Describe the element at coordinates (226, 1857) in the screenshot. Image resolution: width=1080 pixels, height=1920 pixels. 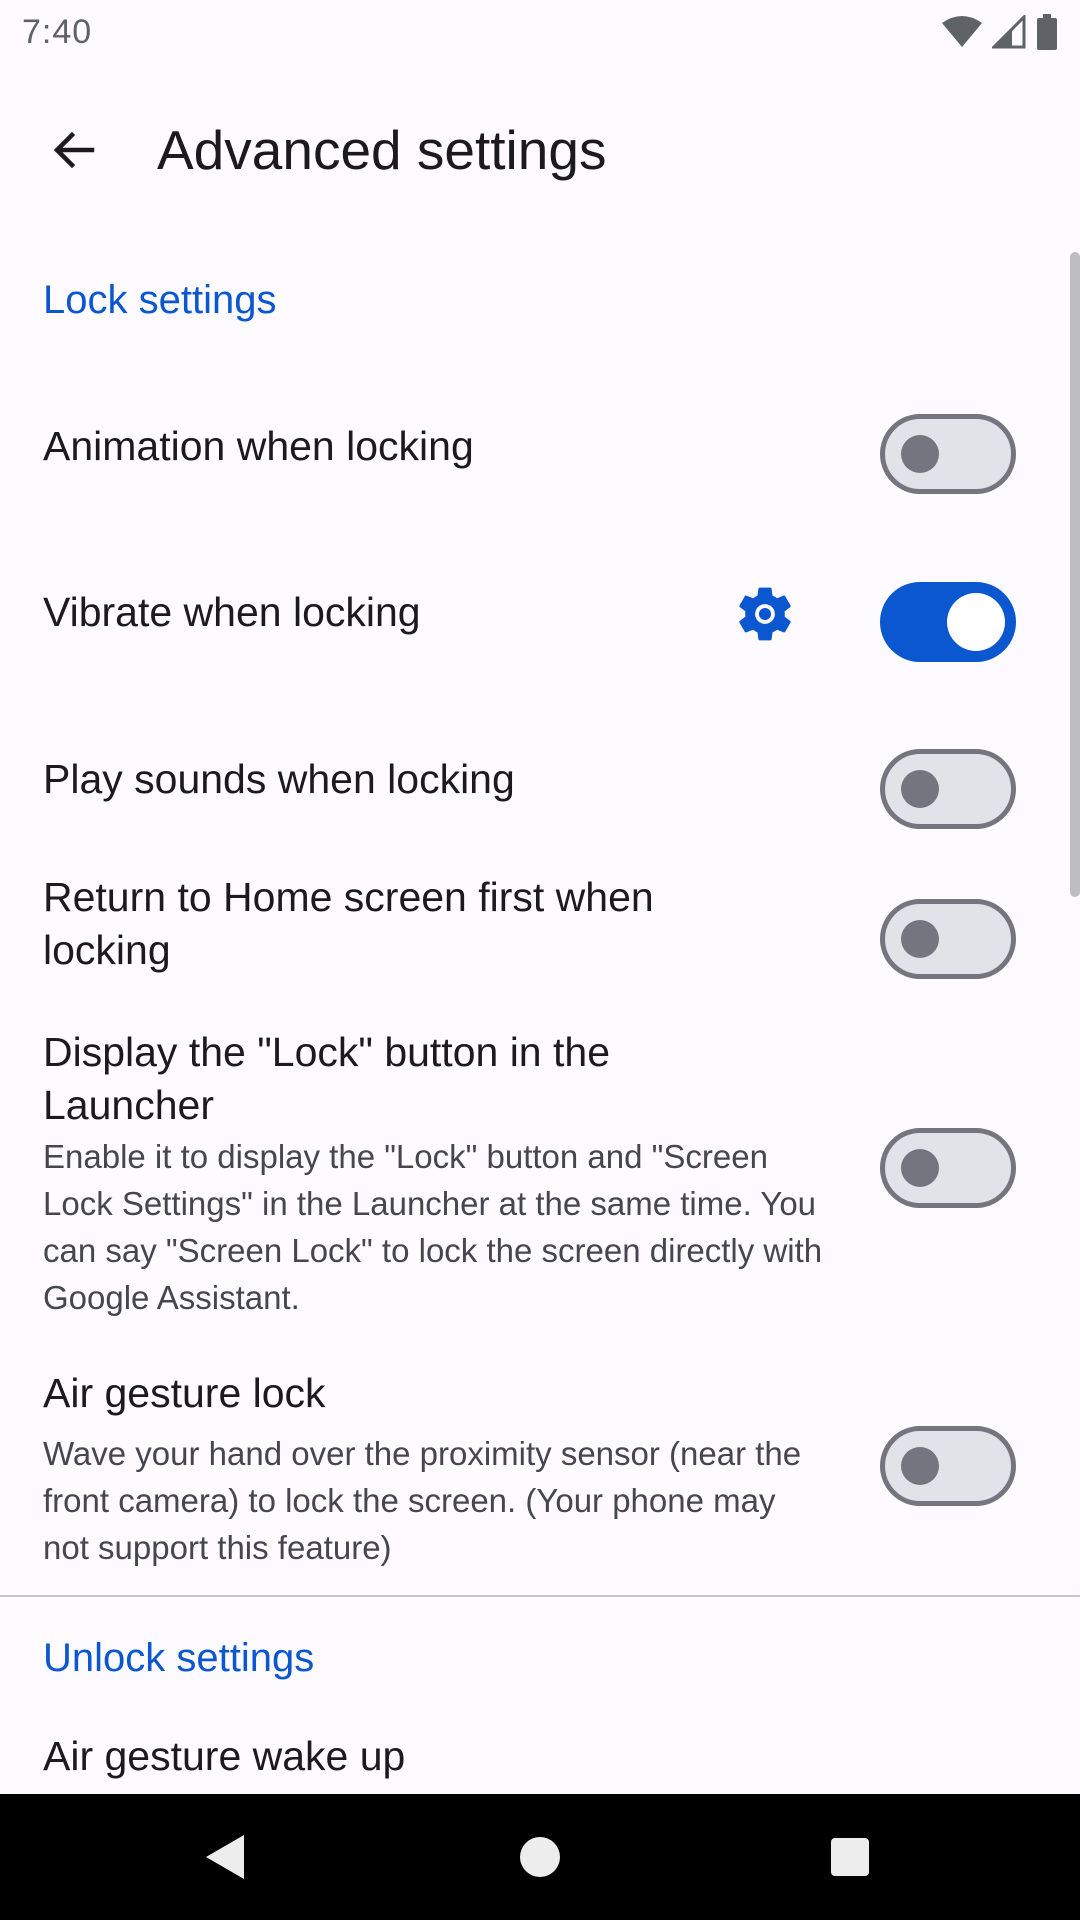
I see `nav-back-icon` at that location.